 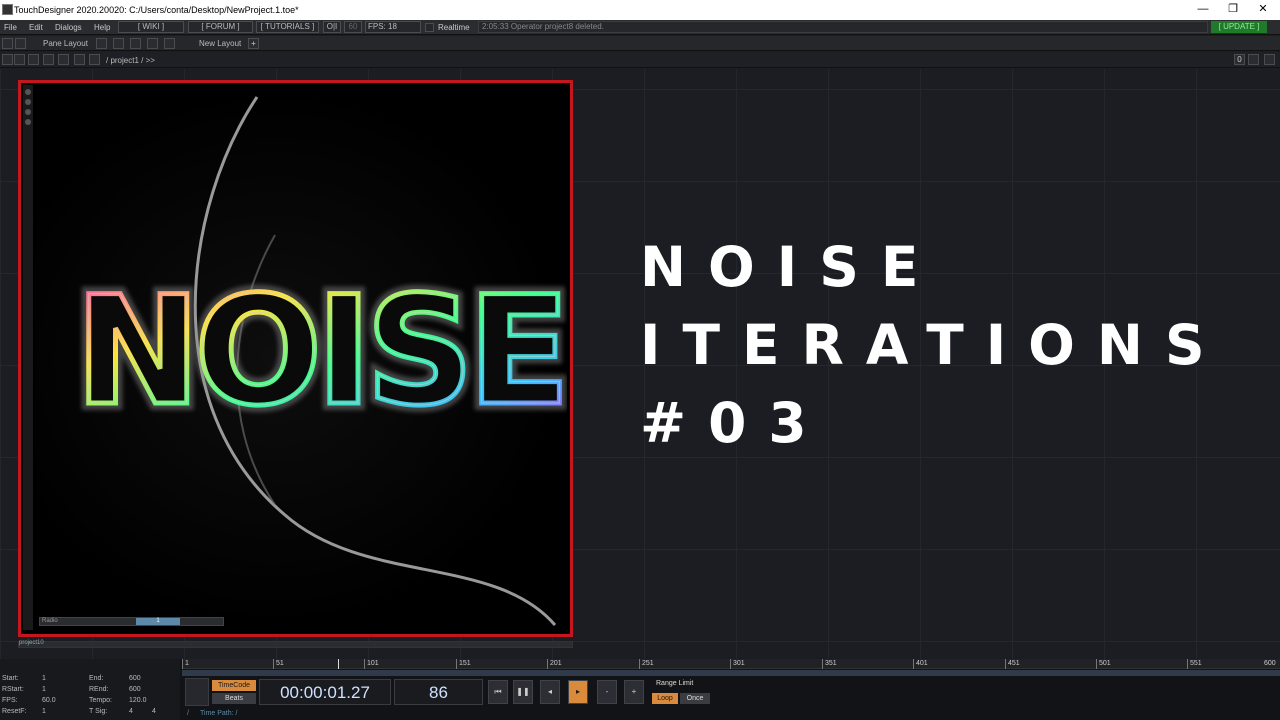 What do you see at coordinates (731, 673) in the screenshot?
I see `range-bar` at bounding box center [731, 673].